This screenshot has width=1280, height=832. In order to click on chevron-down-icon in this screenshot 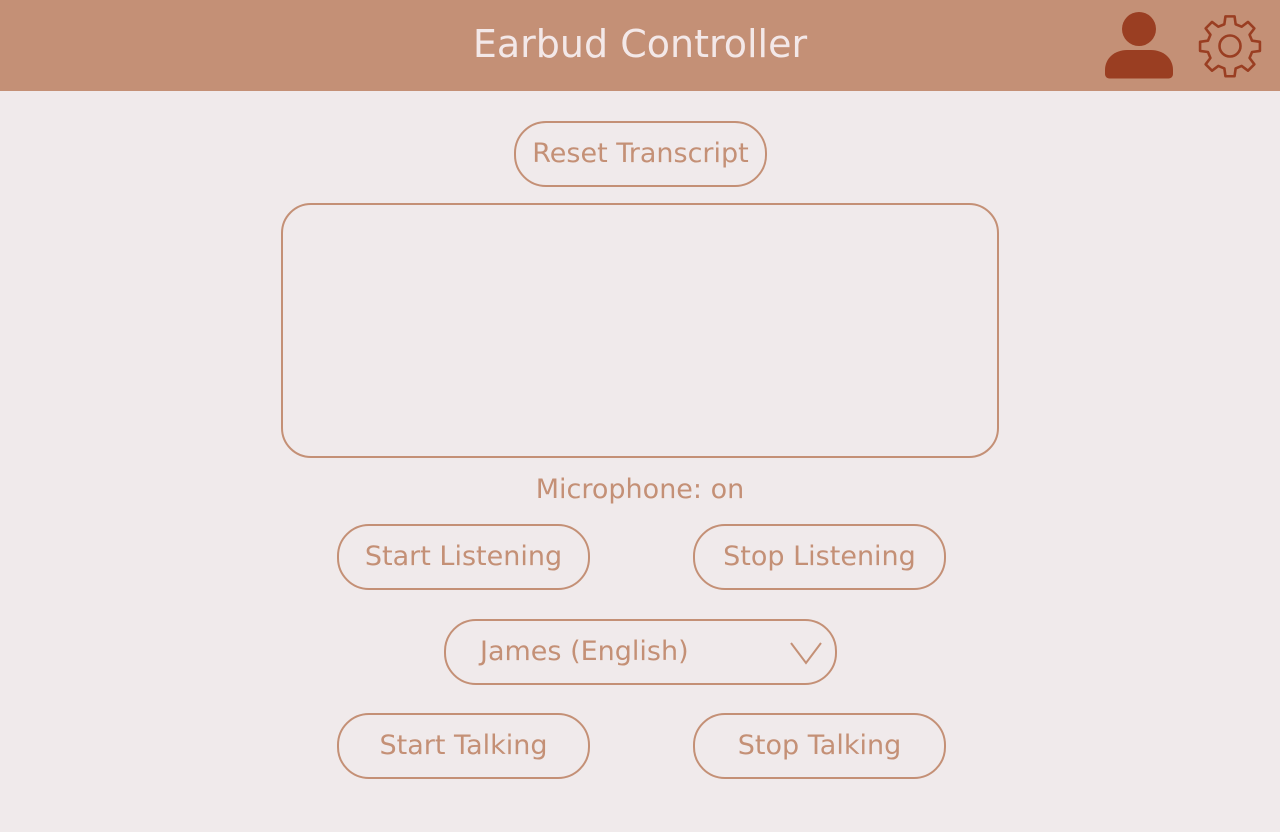, I will do `click(806, 653)`.